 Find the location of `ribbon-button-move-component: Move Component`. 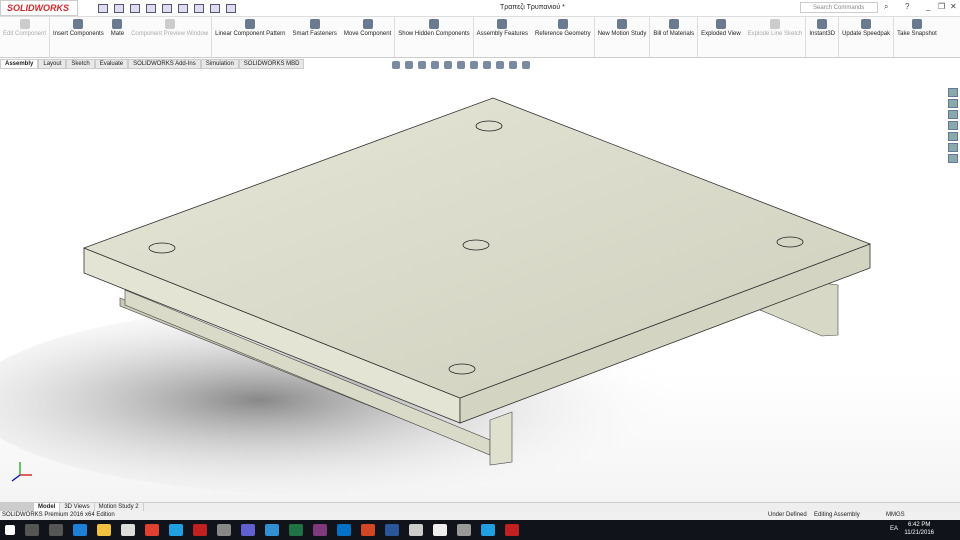

ribbon-button-move-component: Move Component is located at coordinates (368, 37).